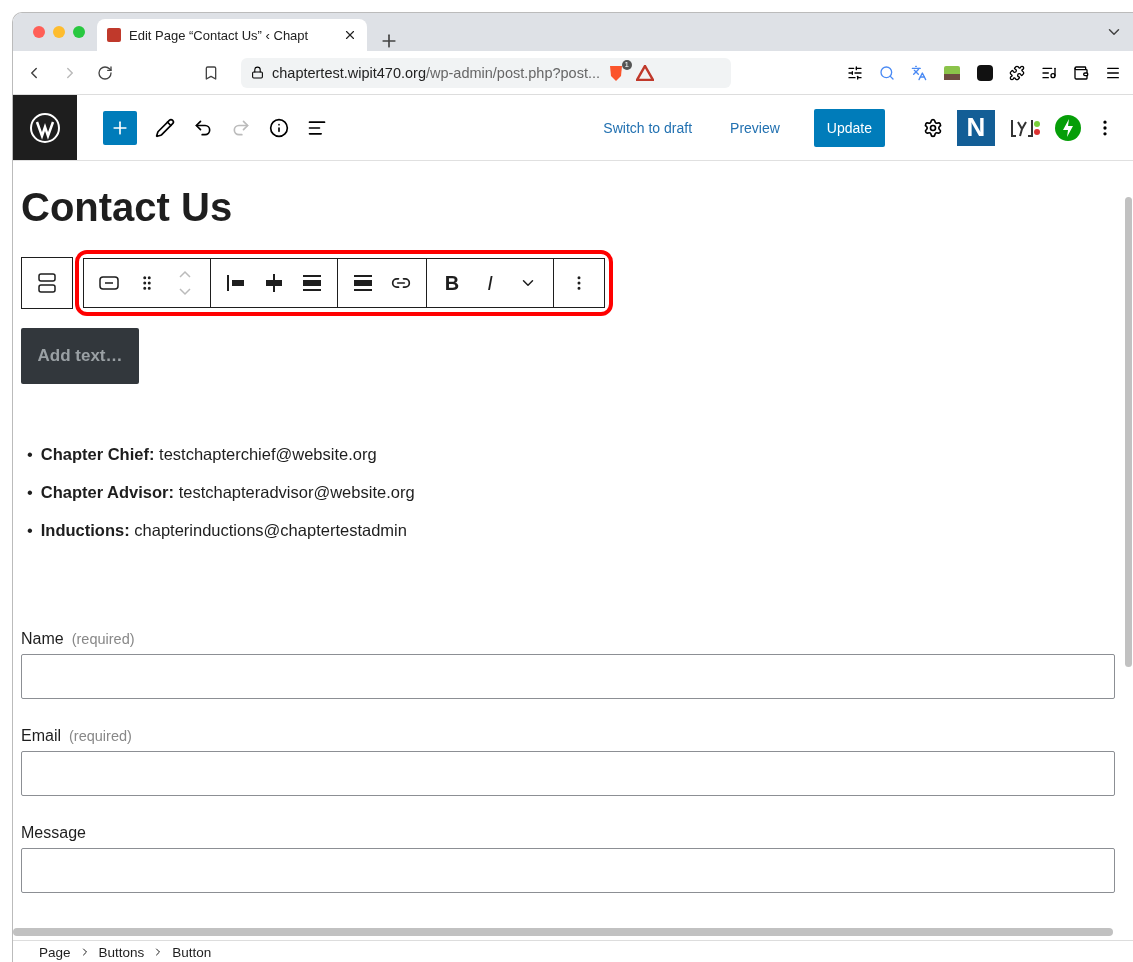 The height and width of the screenshot is (962, 1133). I want to click on search-extension-icon, so click(887, 72).